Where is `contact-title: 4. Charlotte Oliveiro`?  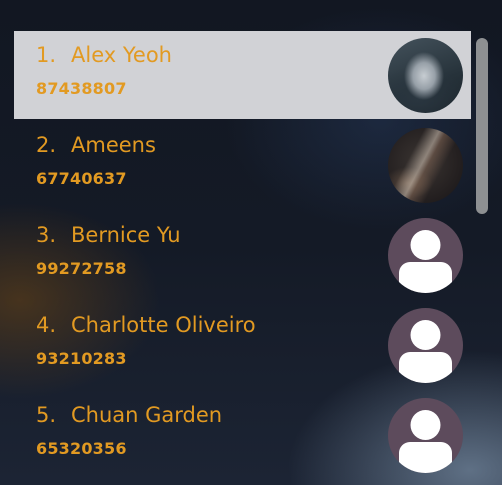
contact-title: 4. Charlotte Oliveiro is located at coordinates (146, 325).